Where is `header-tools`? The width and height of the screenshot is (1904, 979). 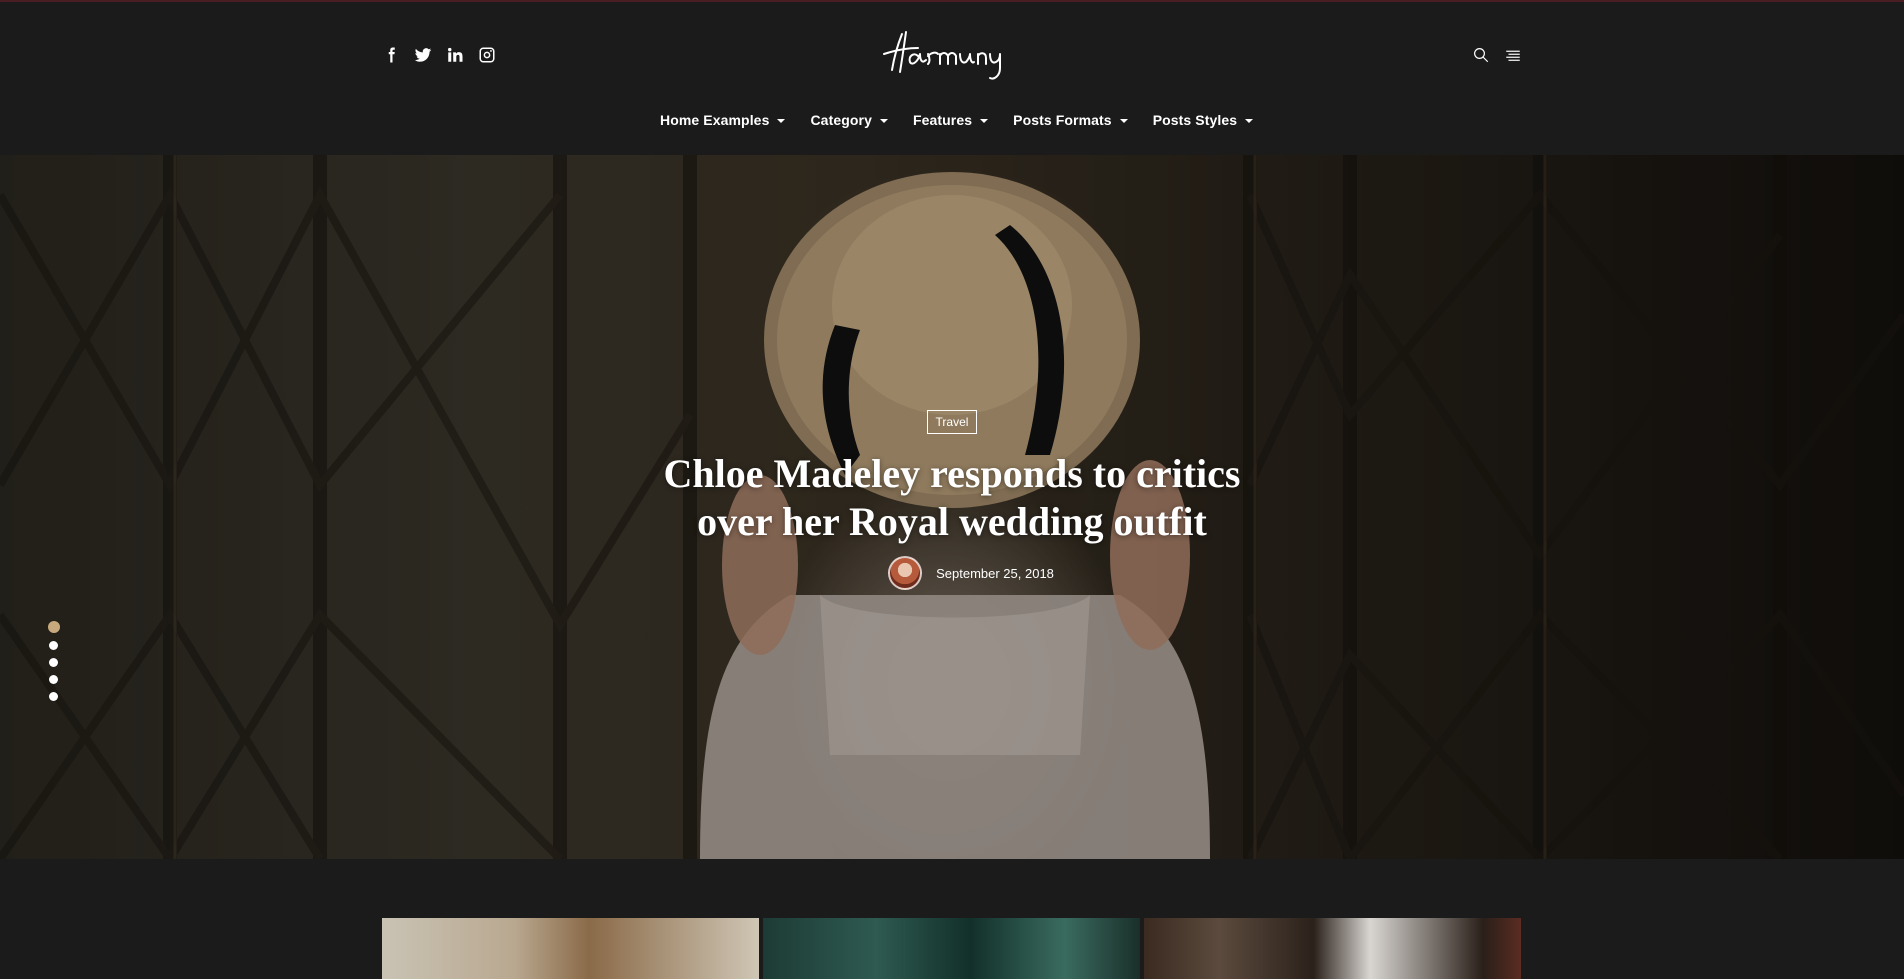
header-tools is located at coordinates (1497, 55).